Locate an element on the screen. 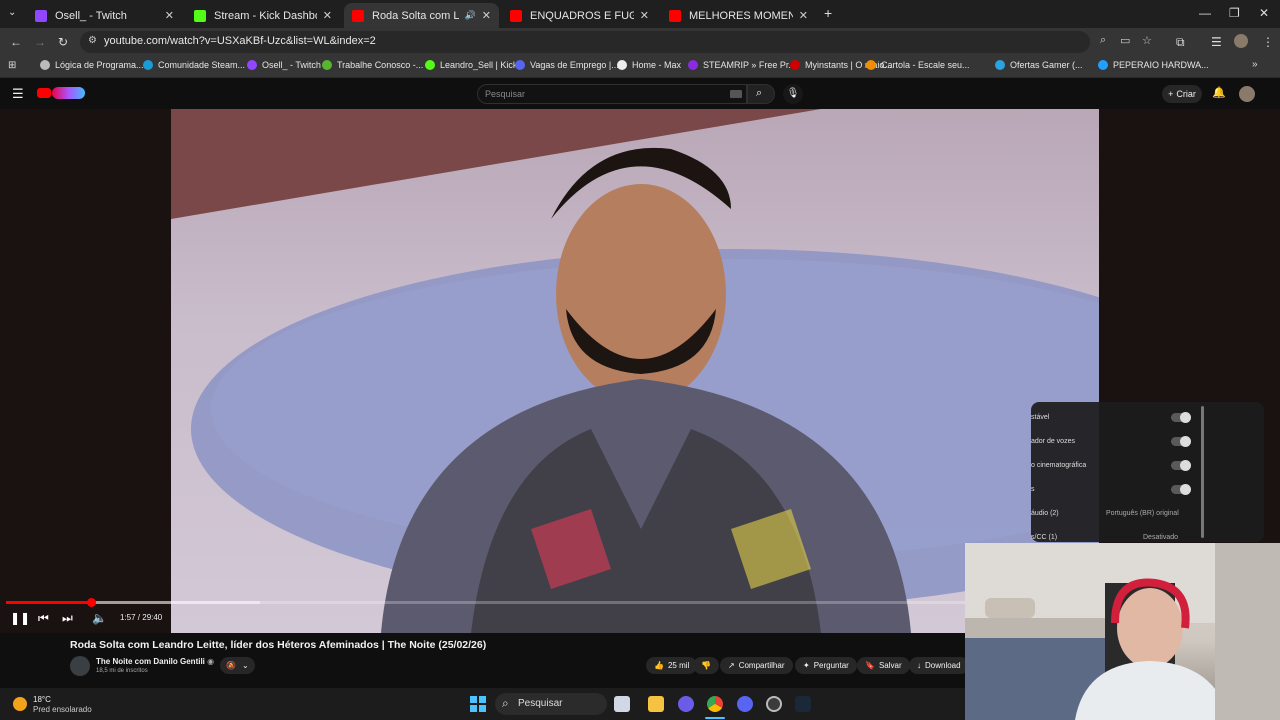 Image resolution: width=1280 pixels, height=720 pixels. youtube-logo-icon is located at coordinates (44, 93).